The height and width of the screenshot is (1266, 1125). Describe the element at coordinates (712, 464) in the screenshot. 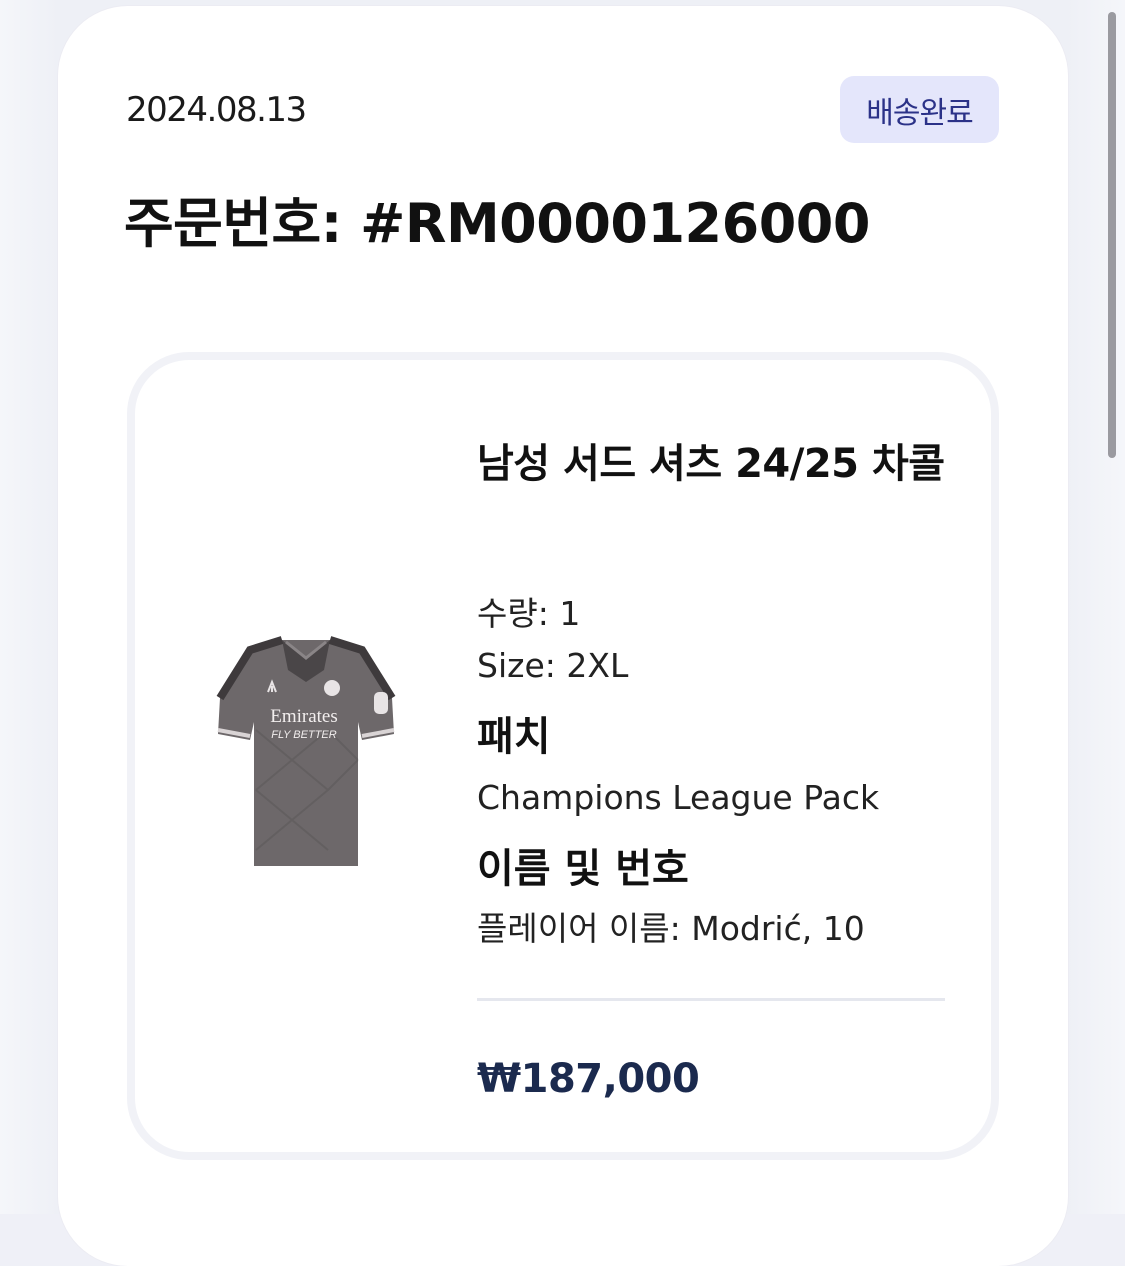

I see `product-title: 남성 서드 셔츠 24/25 차콜` at that location.